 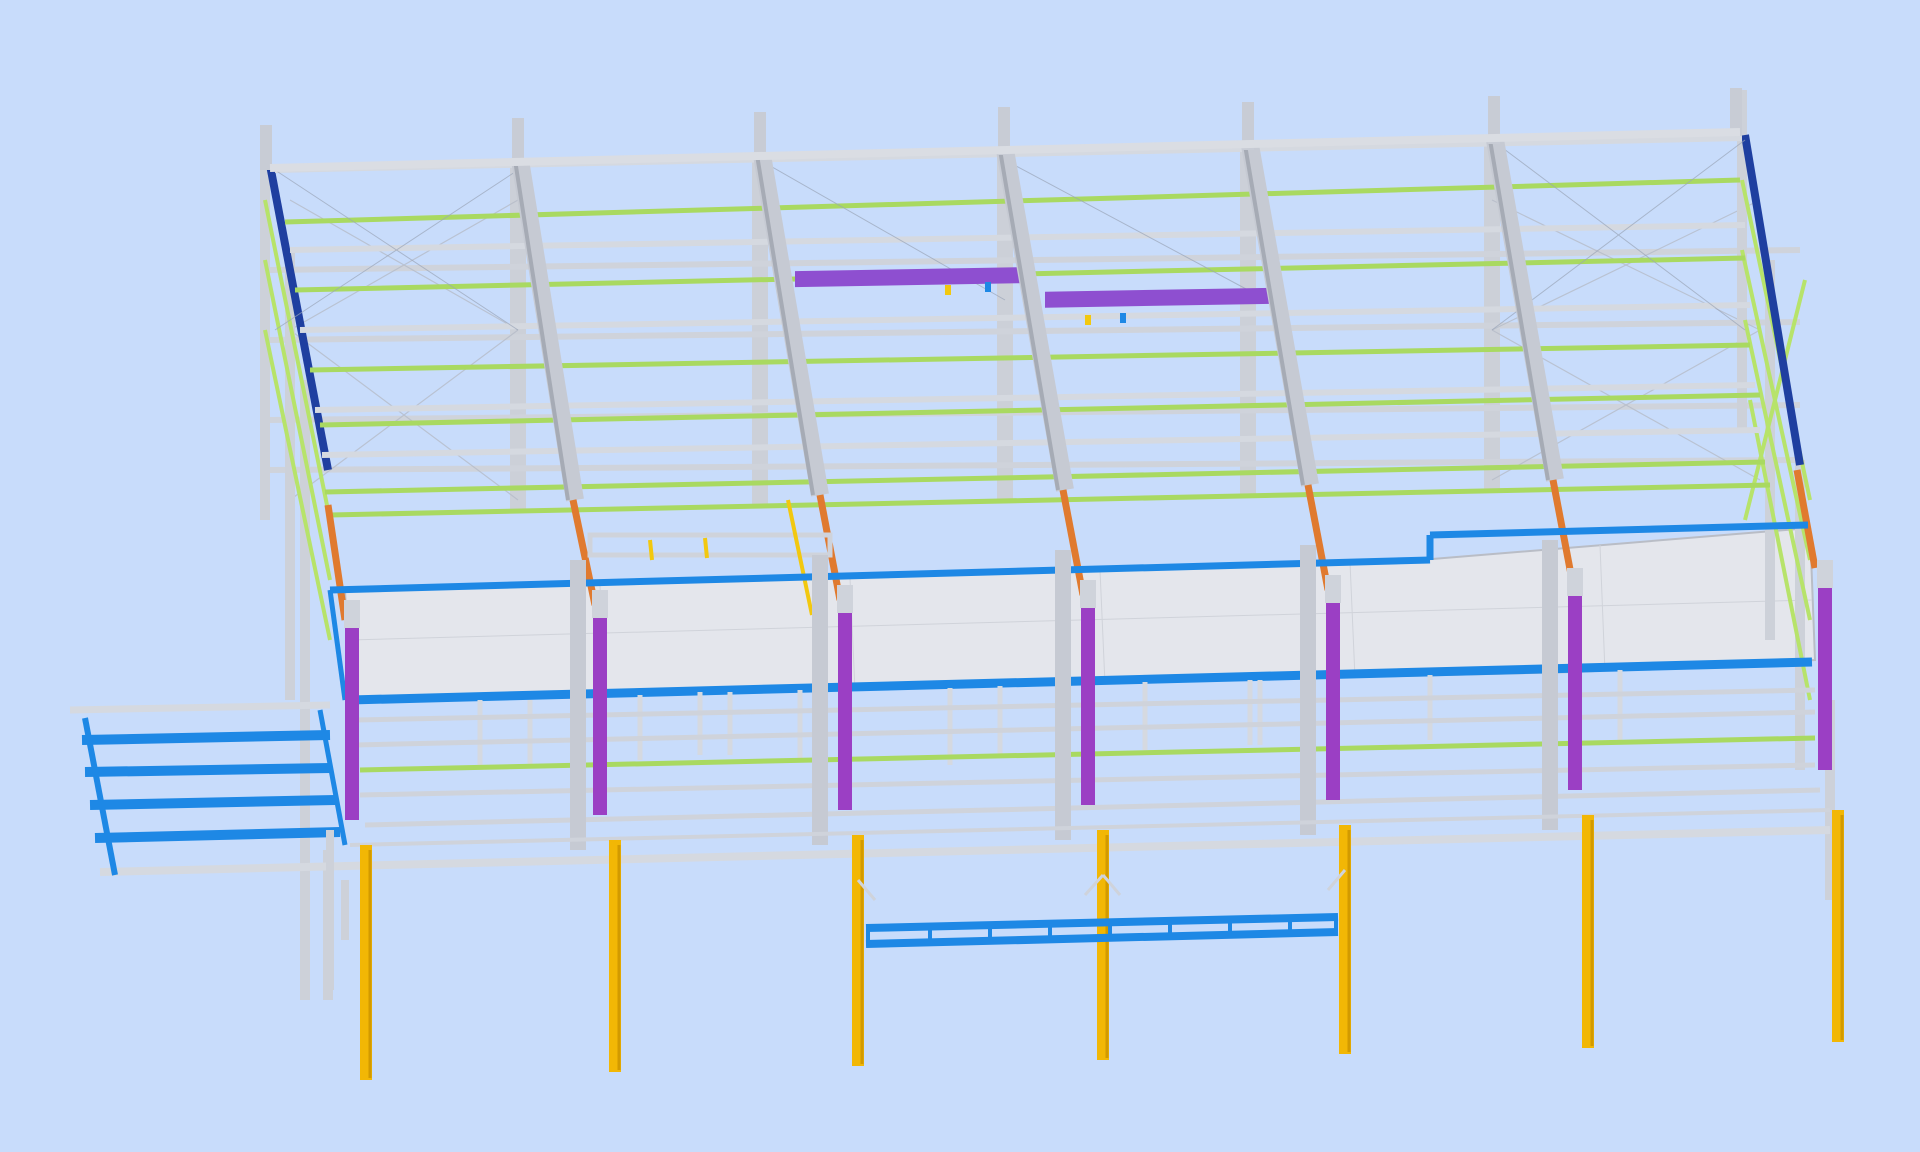 I want to click on mezzanine-floor-slab, so click(x=1080, y=614).